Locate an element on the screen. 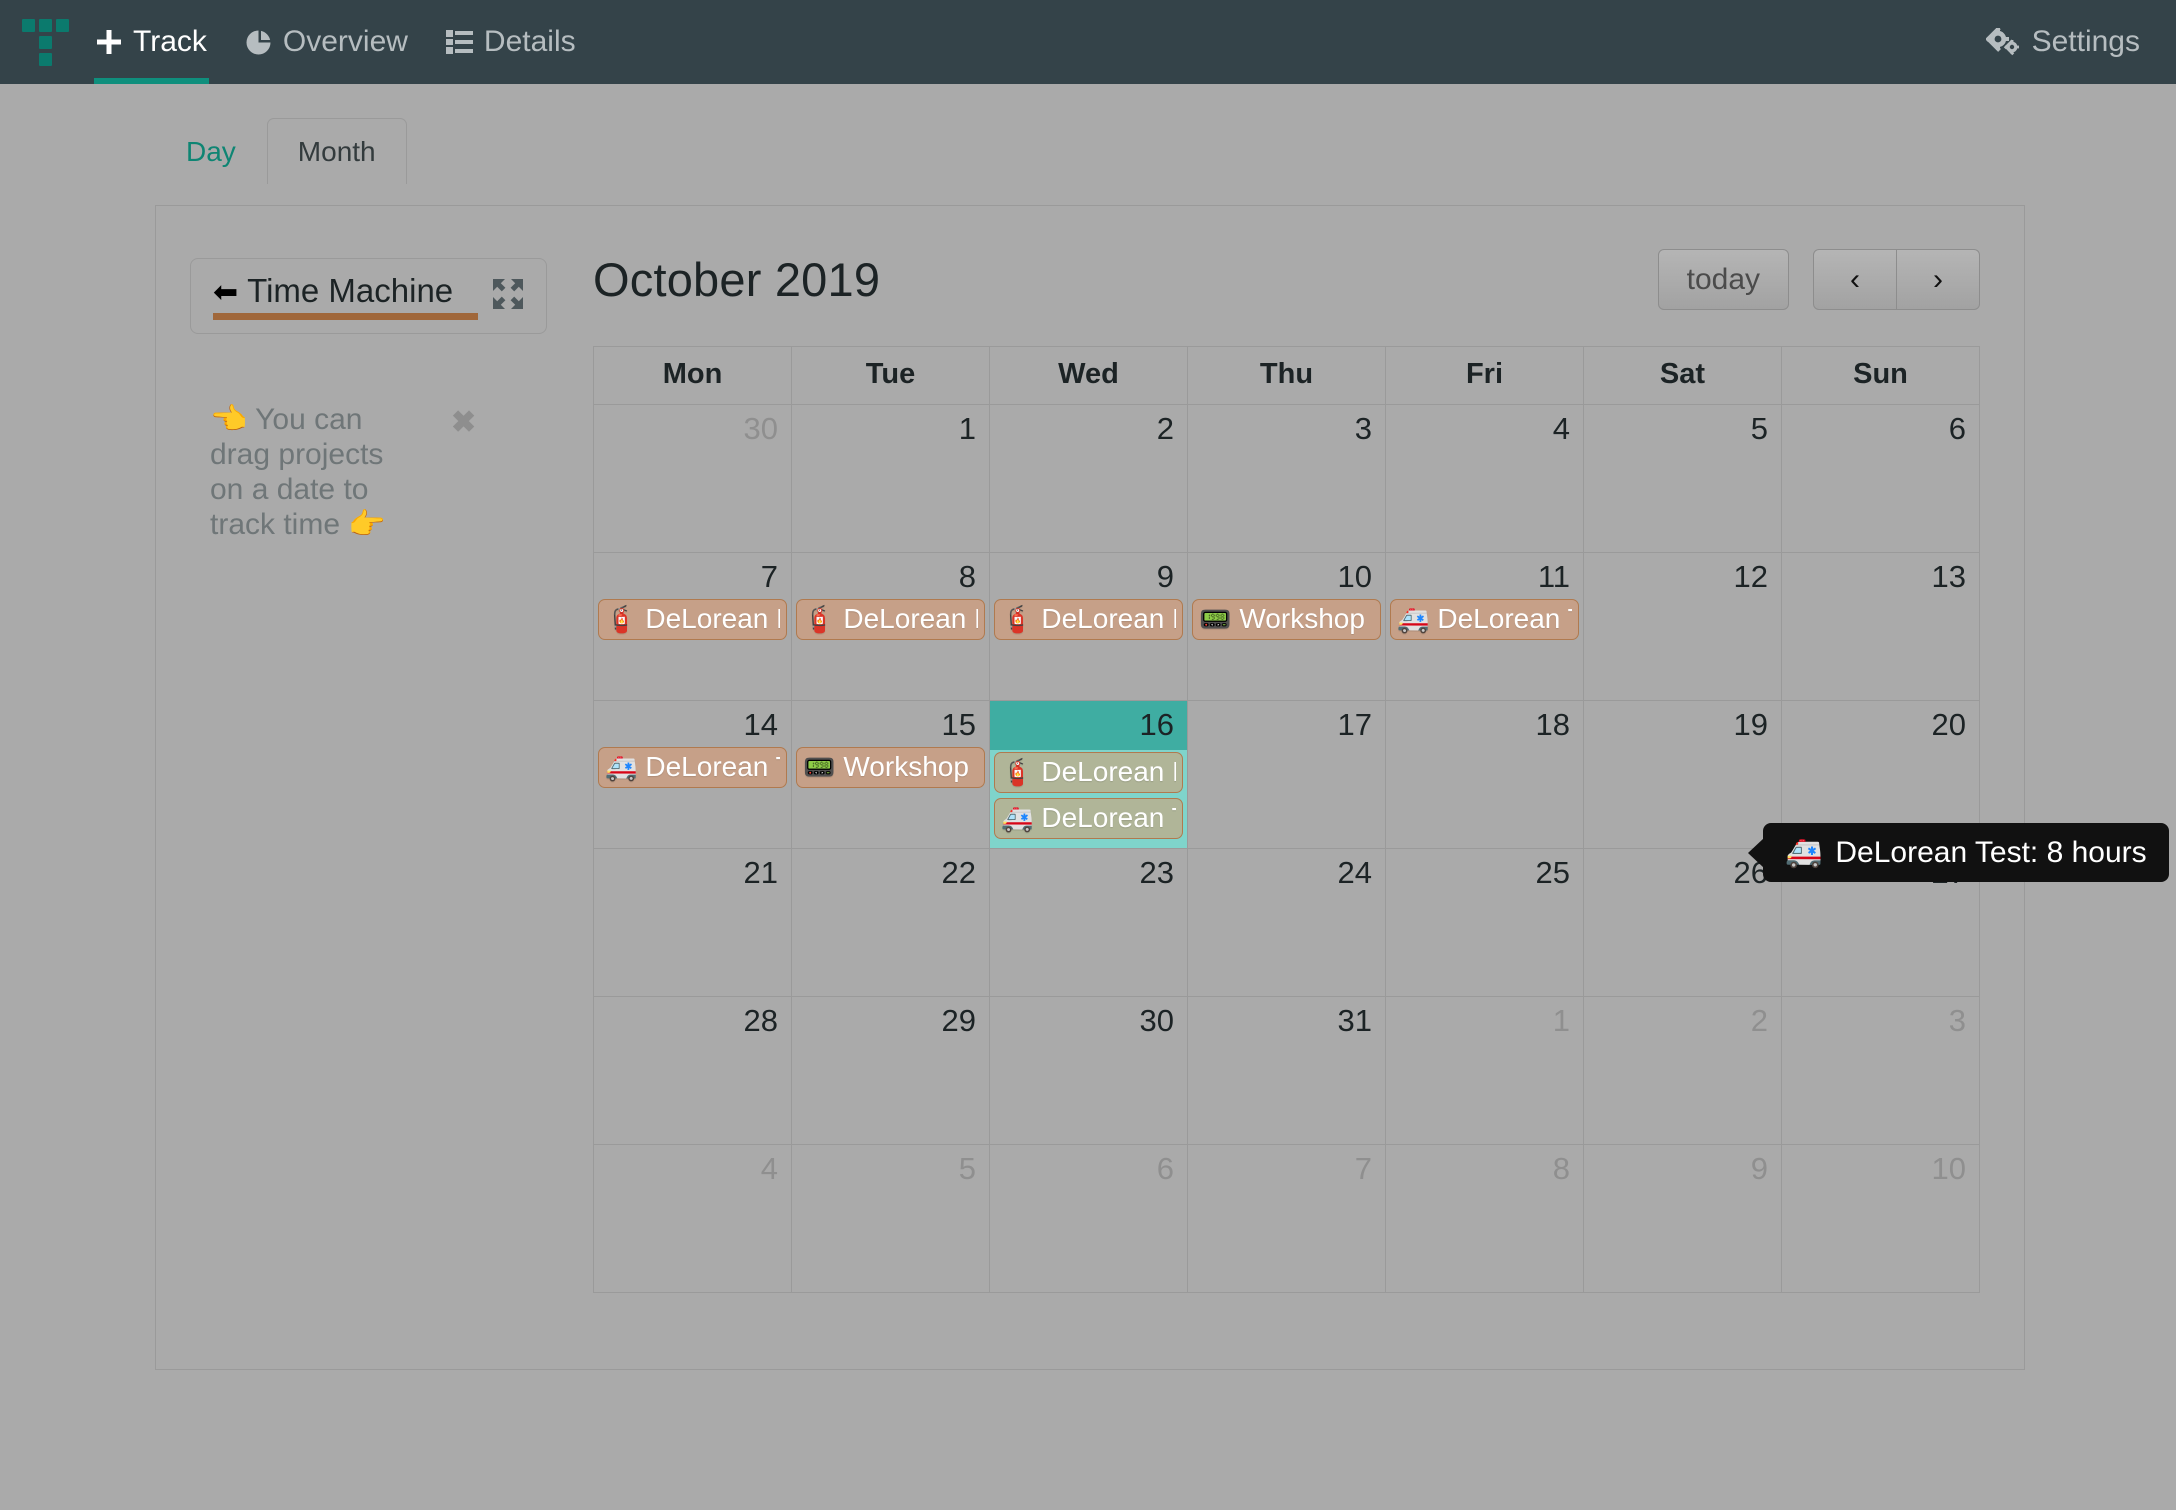 The image size is (2176, 1510). day-cell-29: 29 is located at coordinates (890, 1070).